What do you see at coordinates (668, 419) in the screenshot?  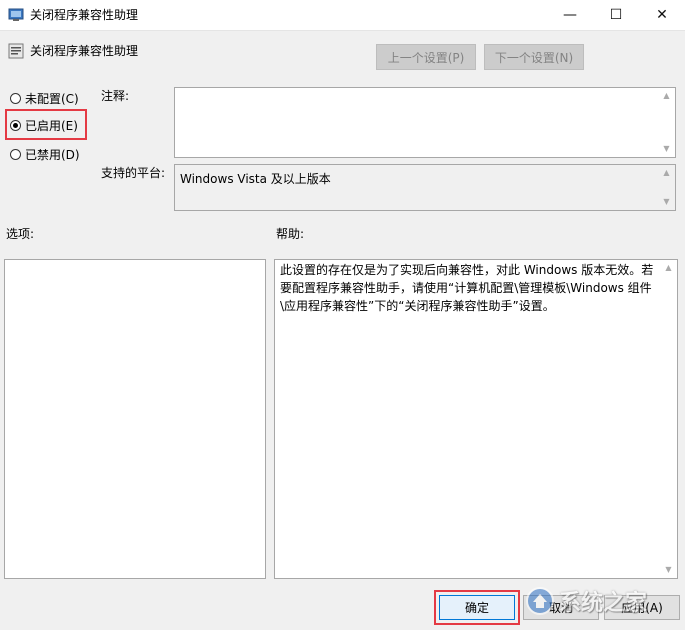 I see `help-scrollbar: ▲ ▼` at bounding box center [668, 419].